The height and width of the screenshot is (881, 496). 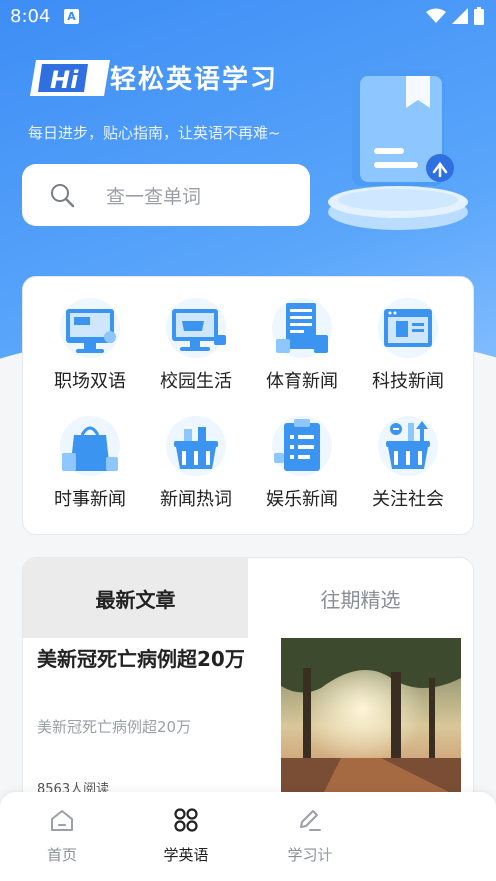 What do you see at coordinates (90, 381) in the screenshot?
I see `category-label: 职场双语` at bounding box center [90, 381].